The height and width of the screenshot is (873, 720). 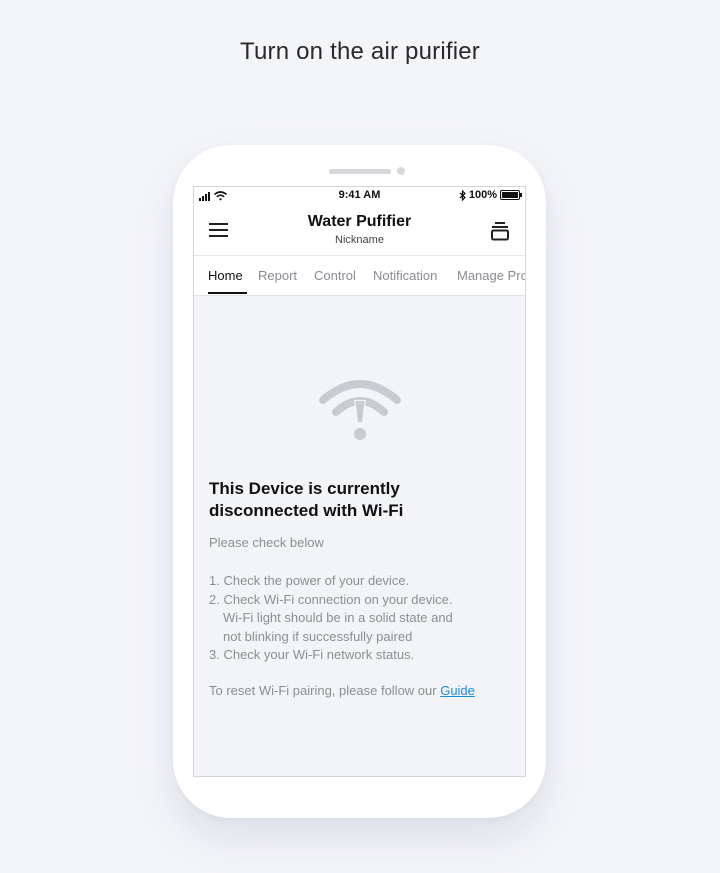 What do you see at coordinates (405, 275) in the screenshot?
I see `tab-notification: Notification` at bounding box center [405, 275].